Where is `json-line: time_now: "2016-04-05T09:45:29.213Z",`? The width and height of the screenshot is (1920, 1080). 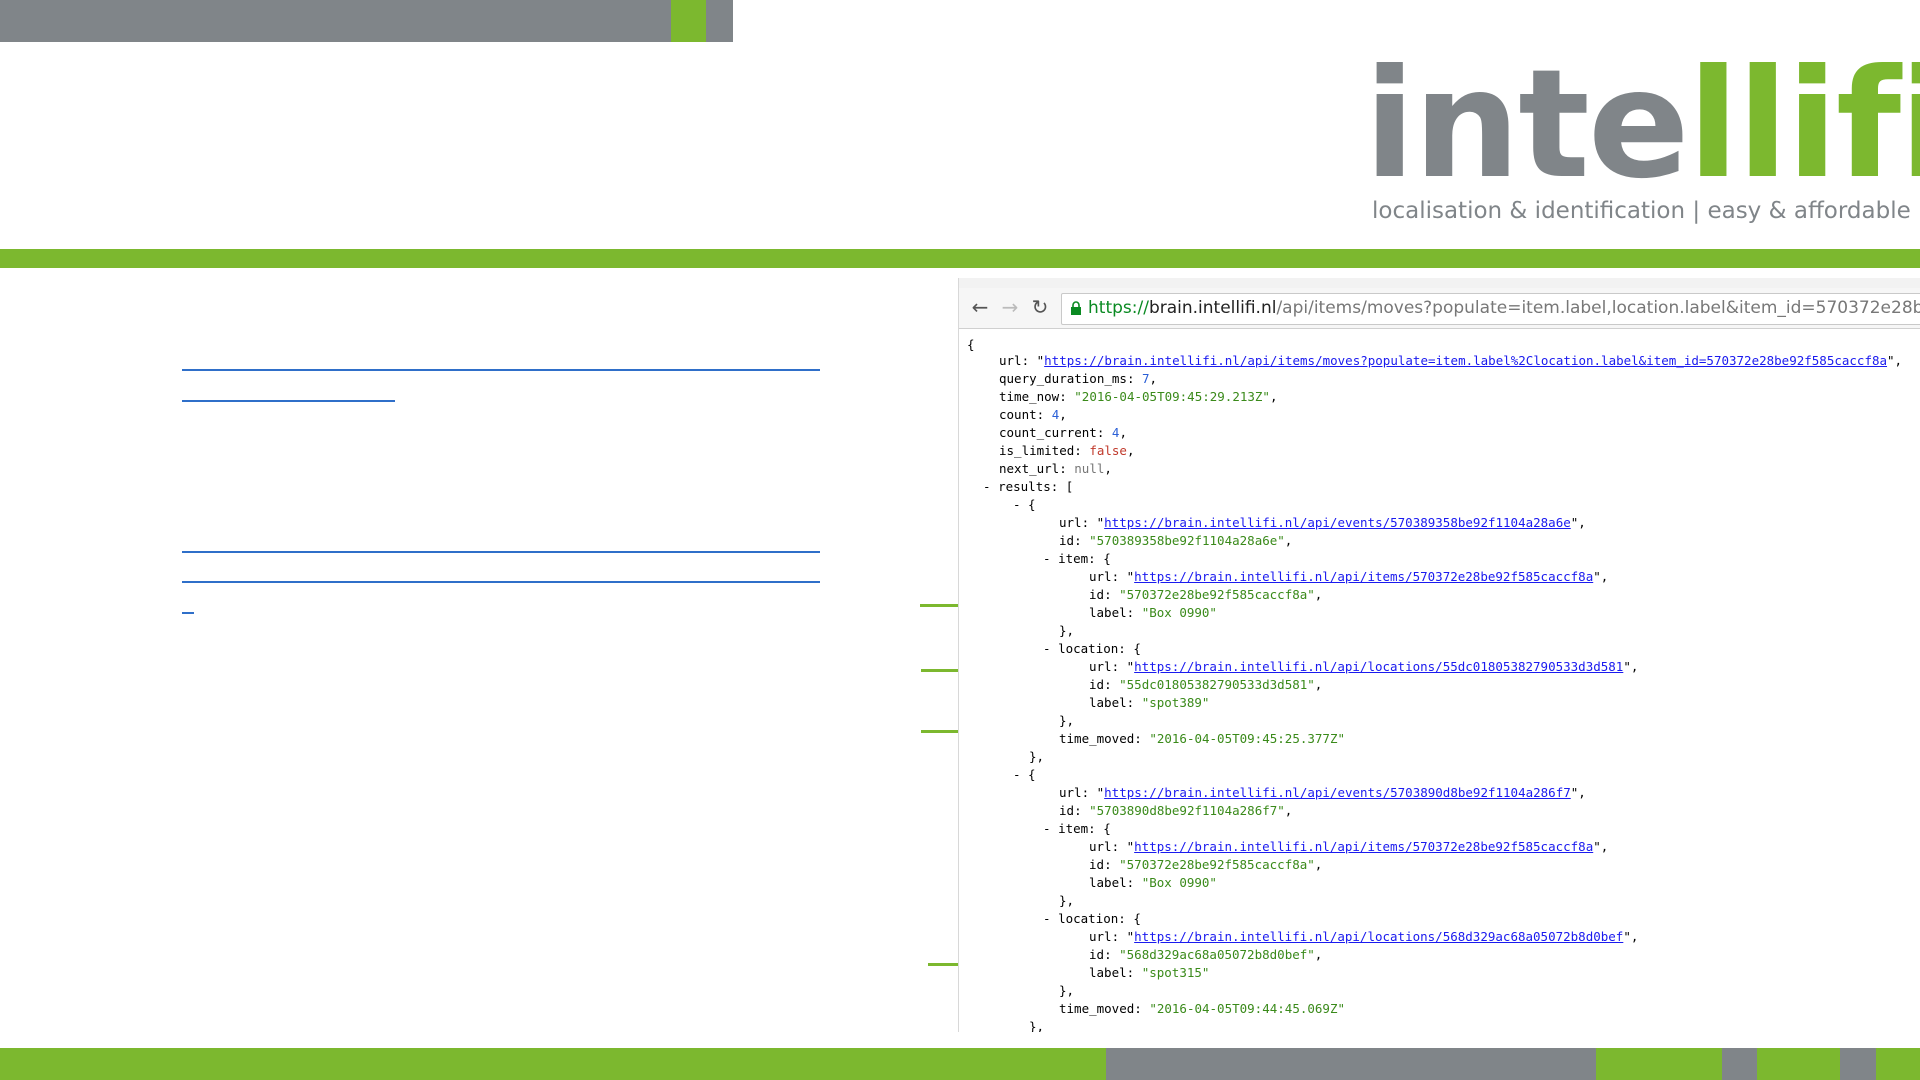 json-line: time_now: "2016-04-05T09:45:29.213Z", is located at coordinates (1138, 396).